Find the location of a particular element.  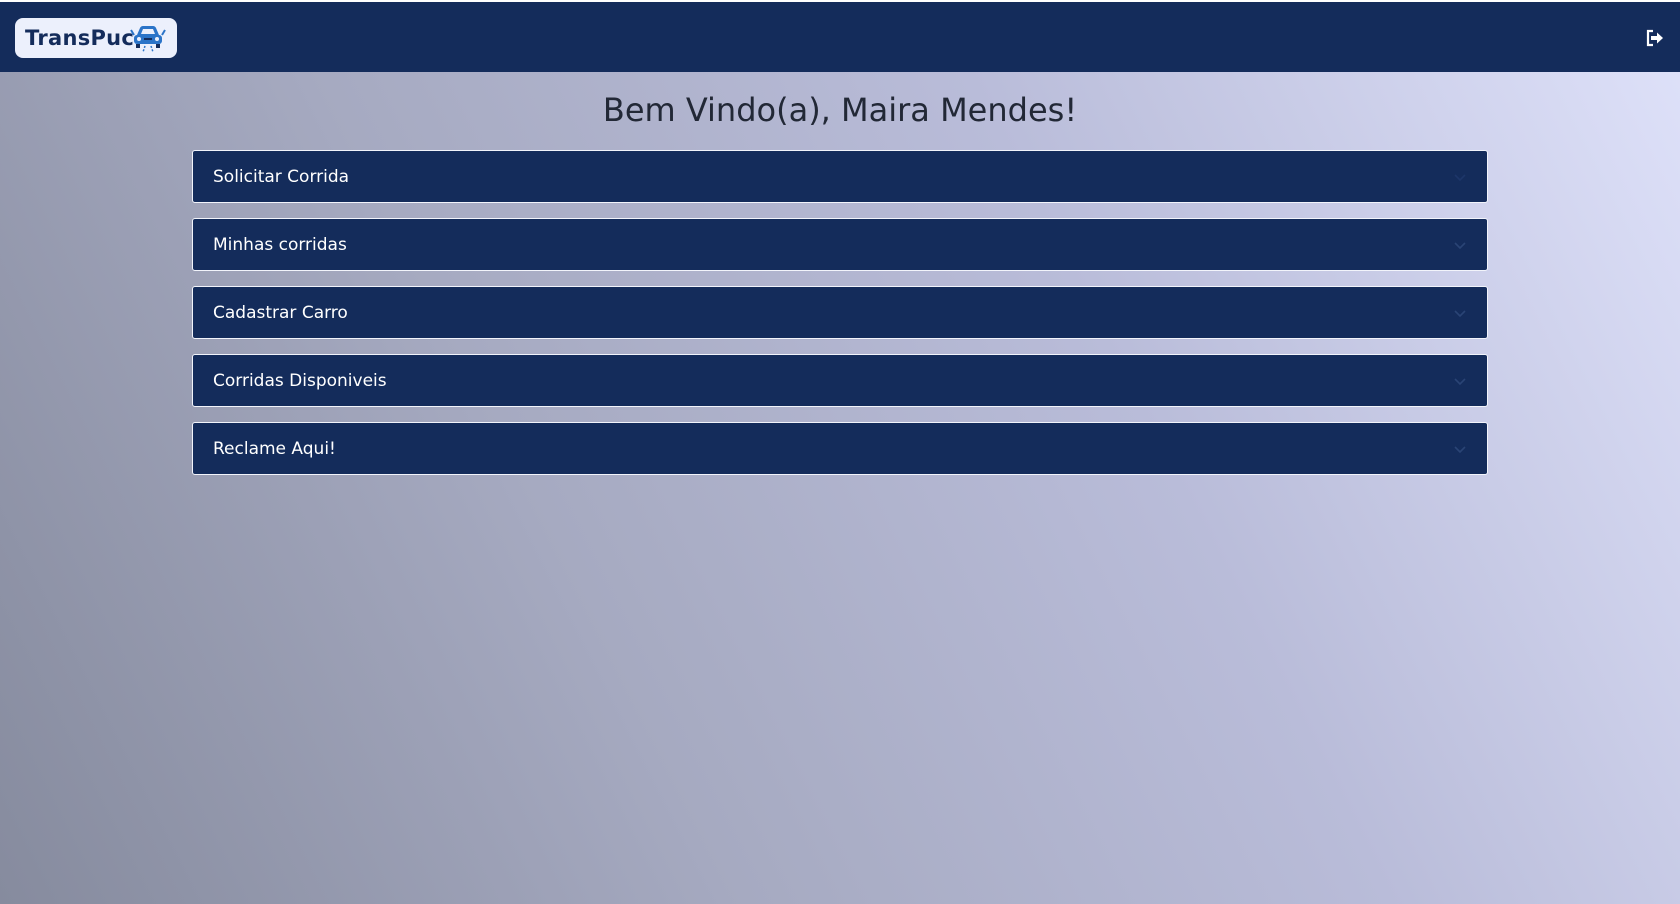

accordion-item-cadastrar-carro: Cadastrar Carro is located at coordinates (840, 312).